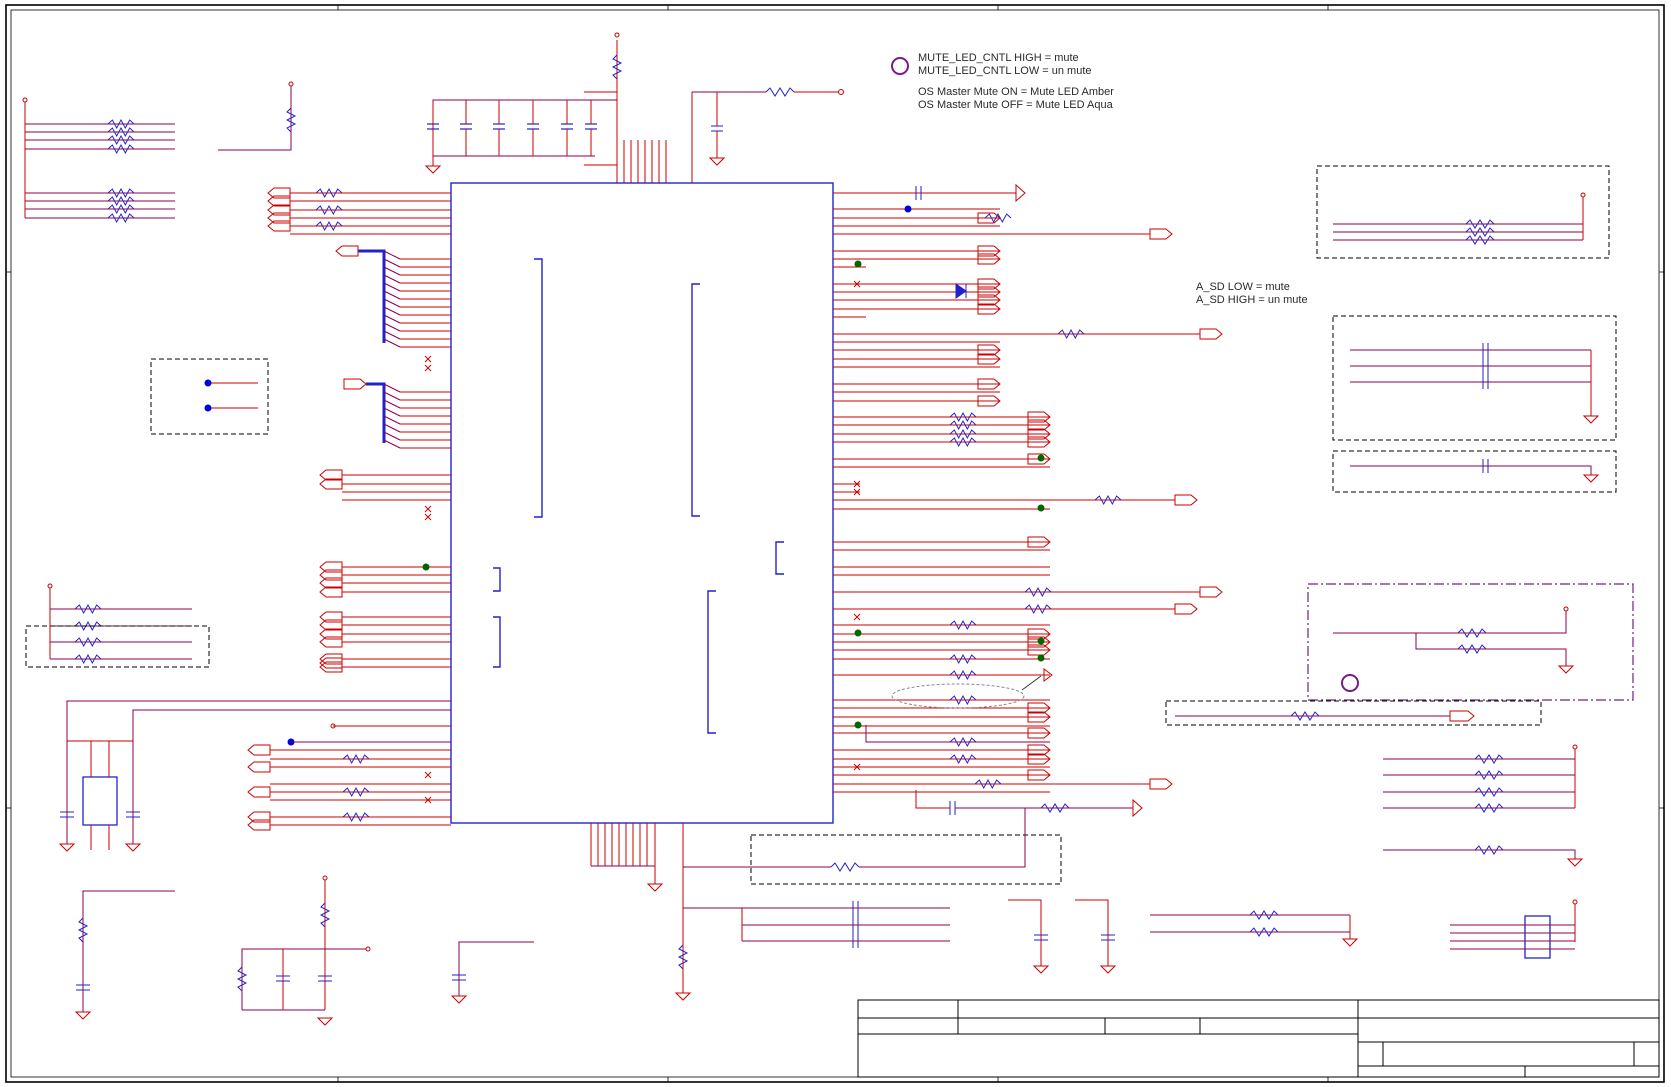  Describe the element at coordinates (958, 696) in the screenshot. I see `routing-annotation-ellipse` at that location.